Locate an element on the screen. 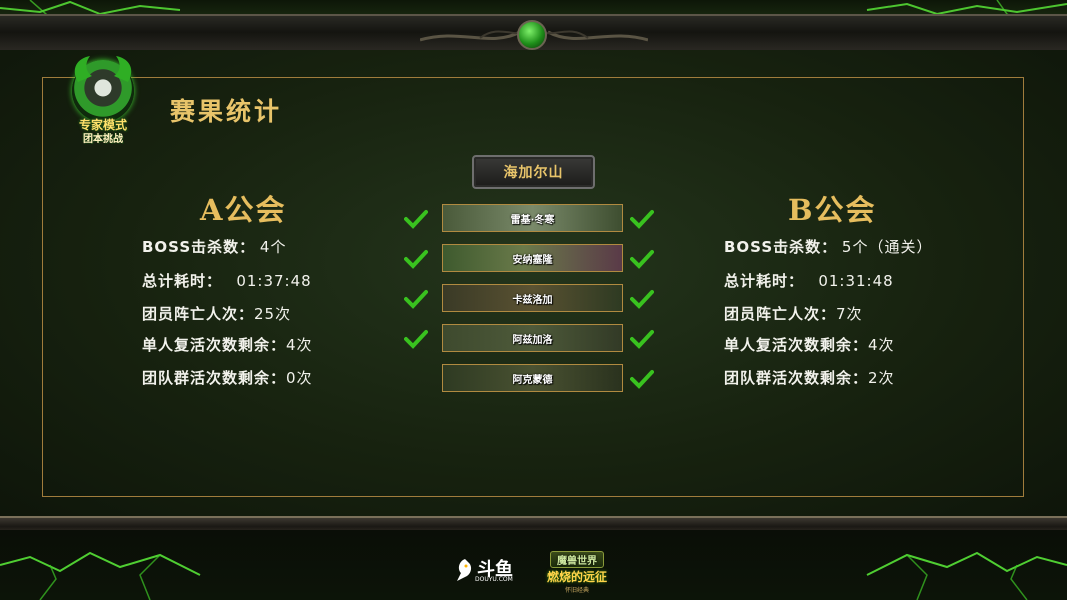  boss-name: 雷基·冬寒 is located at coordinates (532, 220).